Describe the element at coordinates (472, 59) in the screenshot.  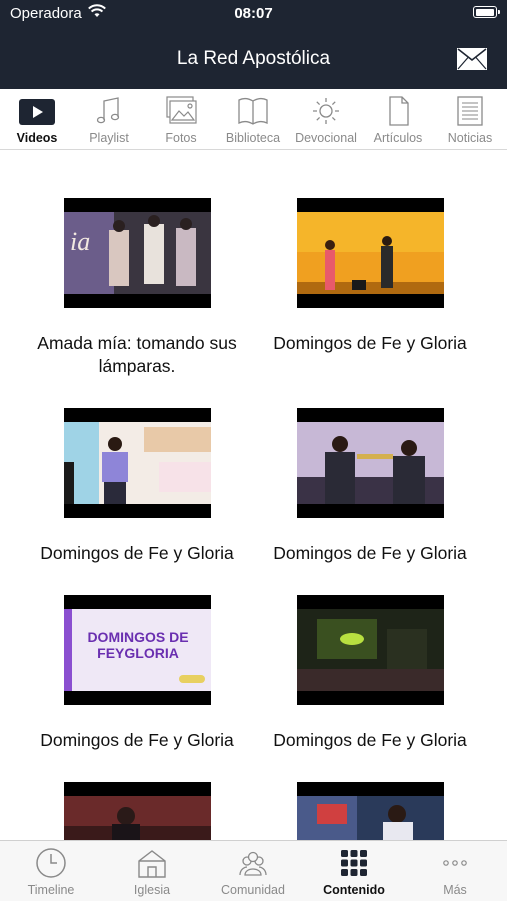
I see `mail-icon` at that location.